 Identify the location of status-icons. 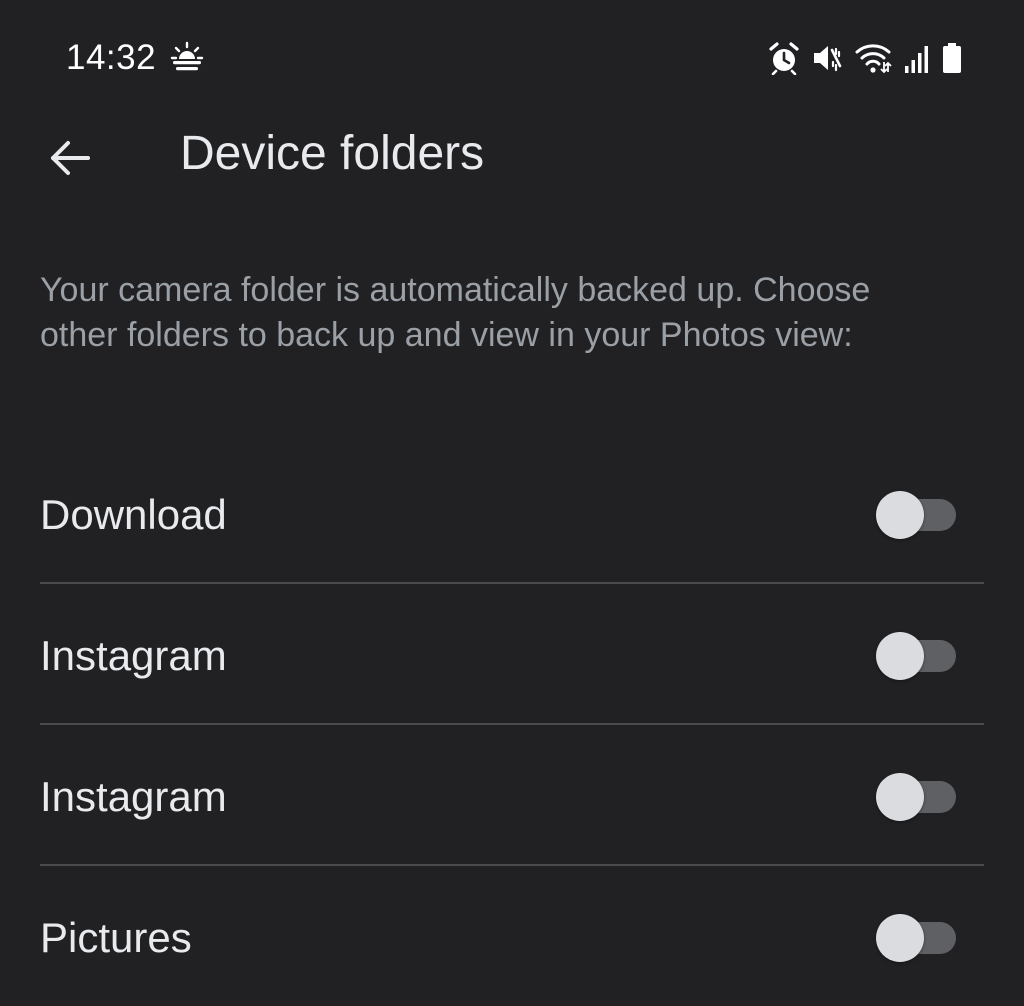
(865, 58).